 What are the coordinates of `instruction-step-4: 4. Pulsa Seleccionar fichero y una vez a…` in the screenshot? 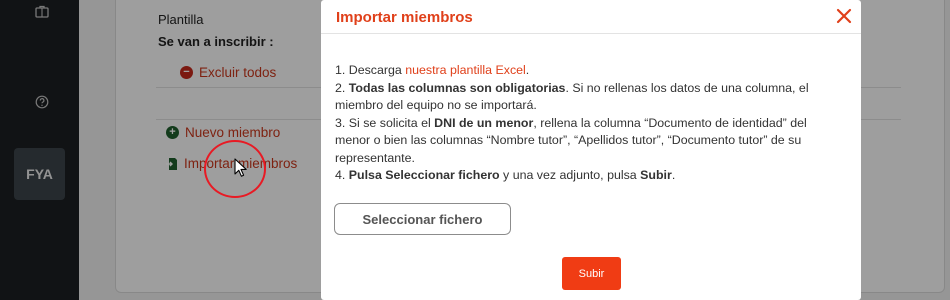 It's located at (505, 175).